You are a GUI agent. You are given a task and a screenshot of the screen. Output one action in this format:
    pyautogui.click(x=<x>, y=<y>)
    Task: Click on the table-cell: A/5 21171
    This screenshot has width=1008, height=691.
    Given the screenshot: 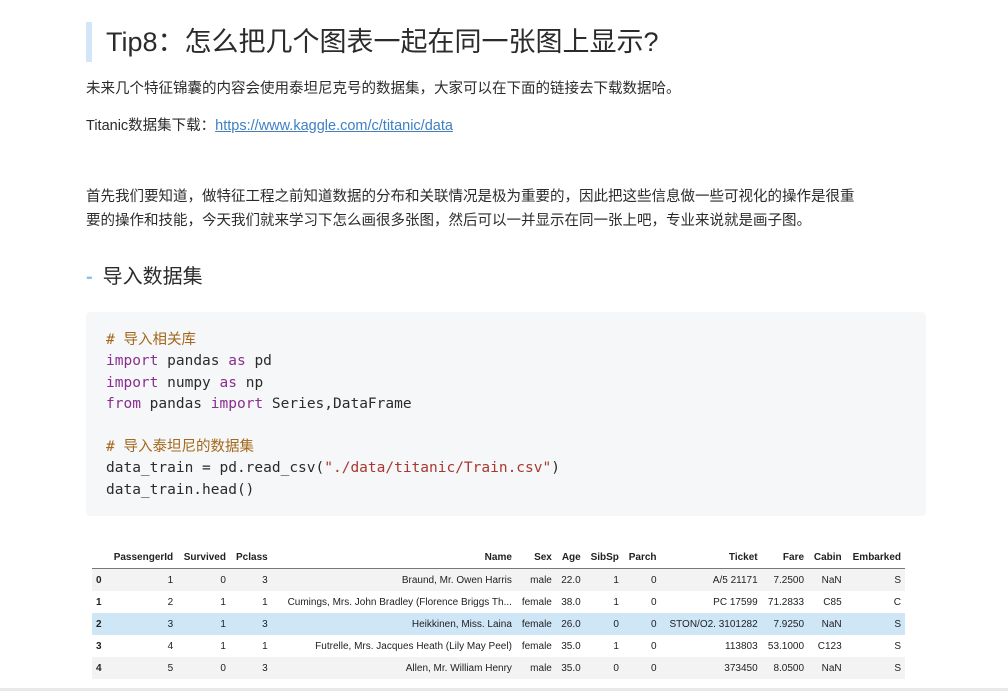 What is the action you would take?
    pyautogui.click(x=735, y=580)
    